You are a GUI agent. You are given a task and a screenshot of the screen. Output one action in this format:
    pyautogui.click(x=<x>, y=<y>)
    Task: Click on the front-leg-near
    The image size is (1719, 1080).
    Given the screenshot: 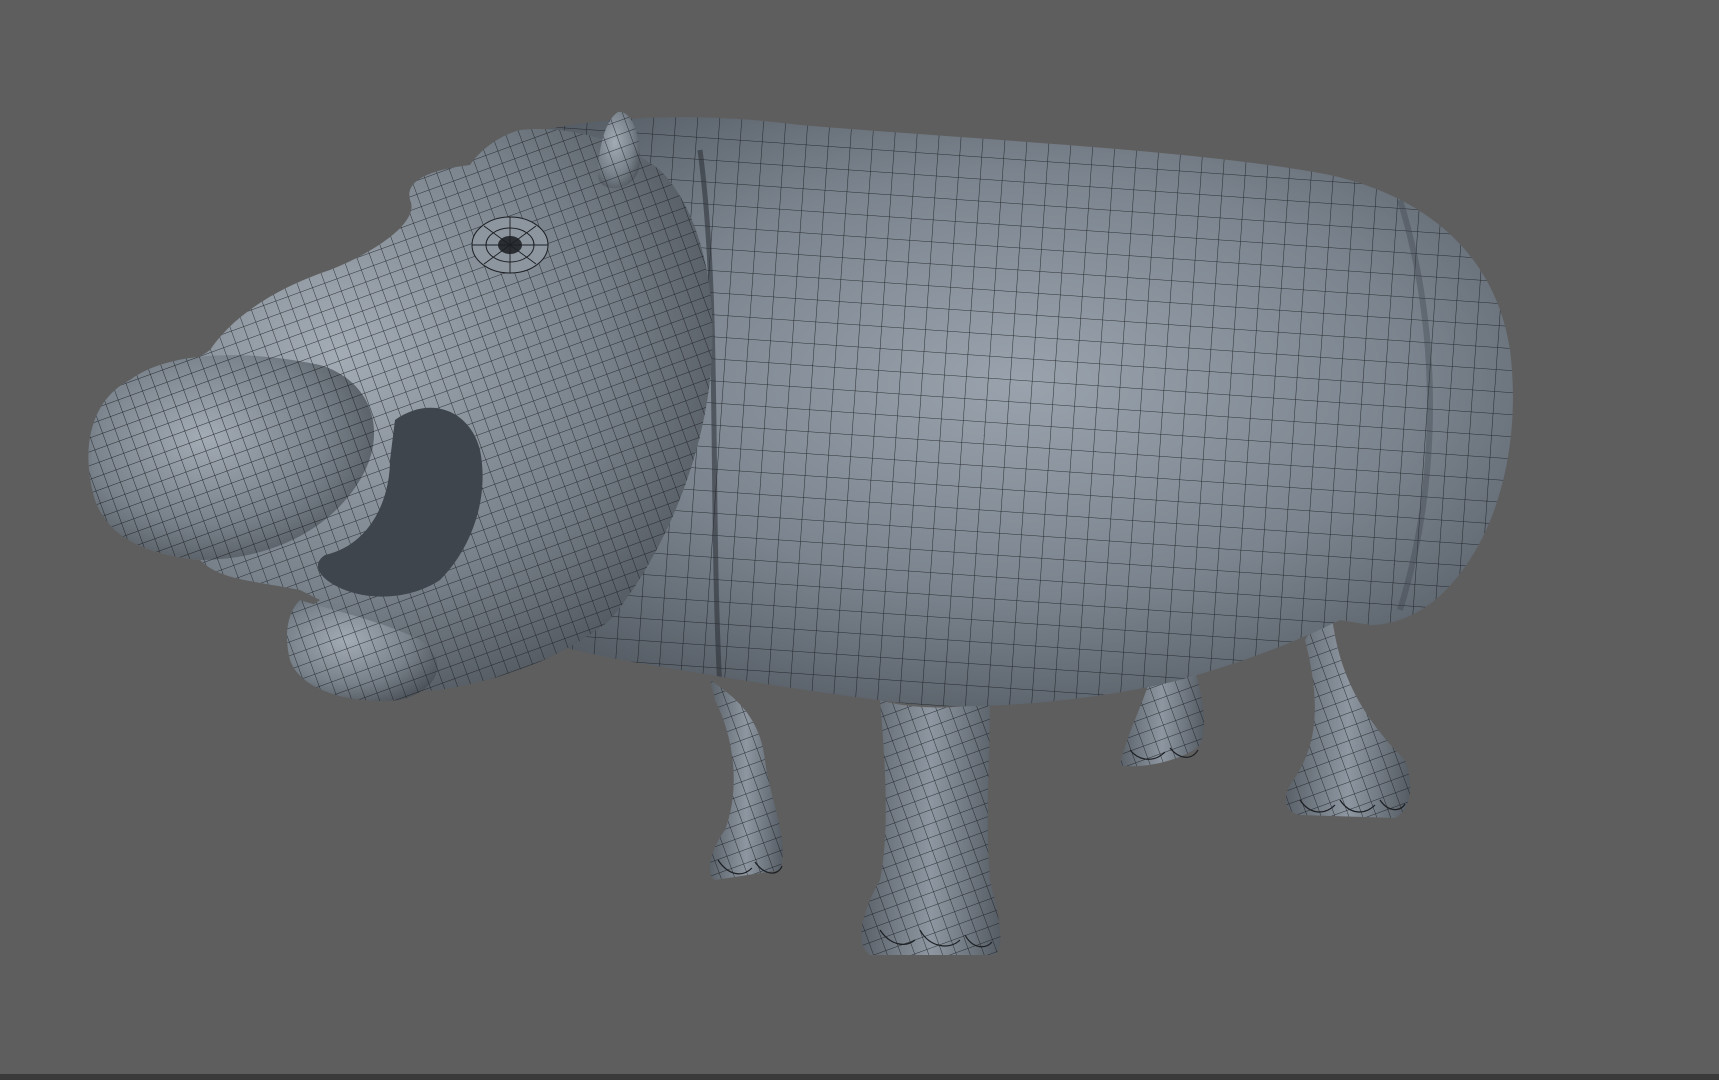 What is the action you would take?
    pyautogui.click(x=931, y=827)
    